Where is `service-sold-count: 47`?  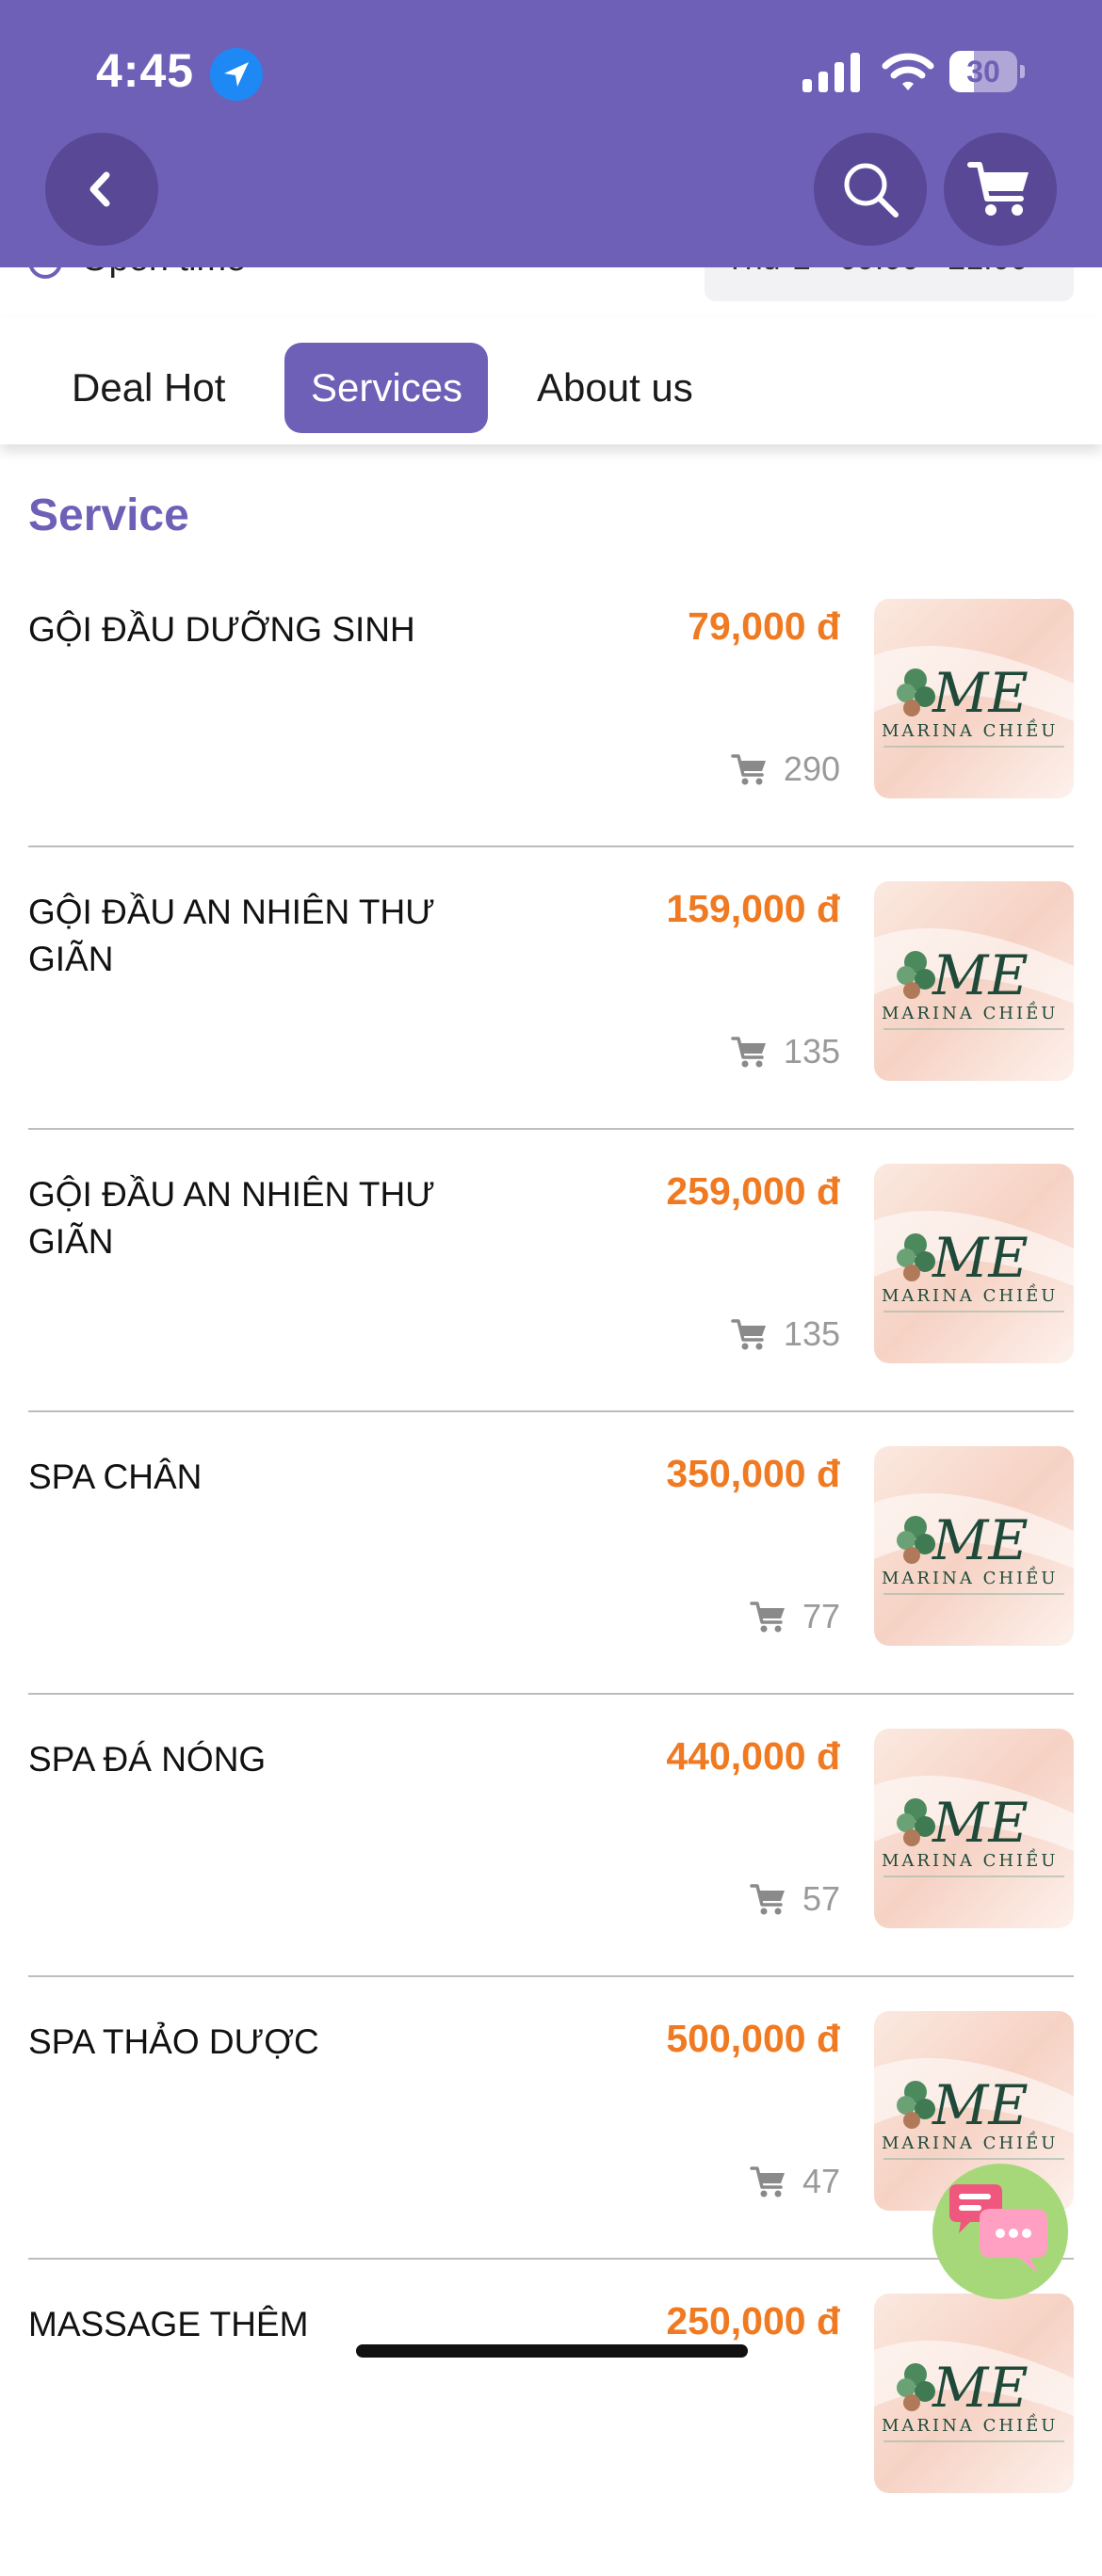
service-sold-count: 47 is located at coordinates (795, 2181).